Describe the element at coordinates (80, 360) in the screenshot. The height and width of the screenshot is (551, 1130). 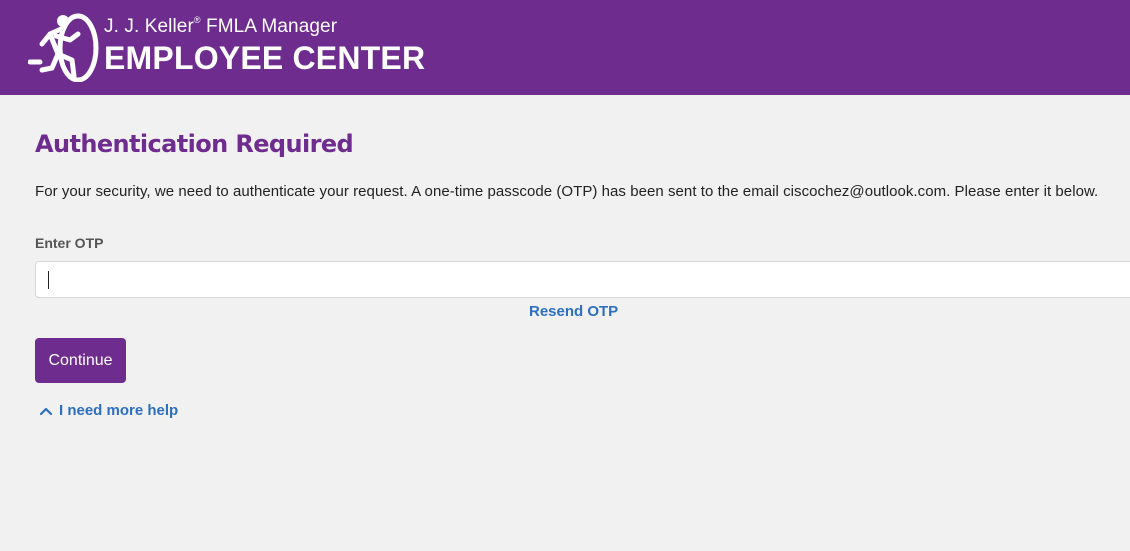
I see `continue-button: Continue` at that location.